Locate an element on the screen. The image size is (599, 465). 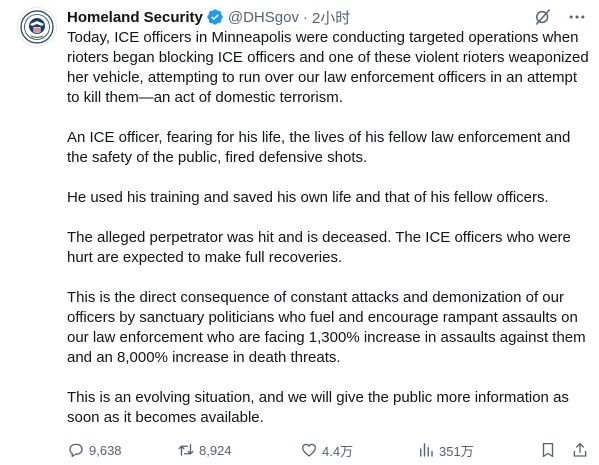
heart-icon is located at coordinates (309, 450).